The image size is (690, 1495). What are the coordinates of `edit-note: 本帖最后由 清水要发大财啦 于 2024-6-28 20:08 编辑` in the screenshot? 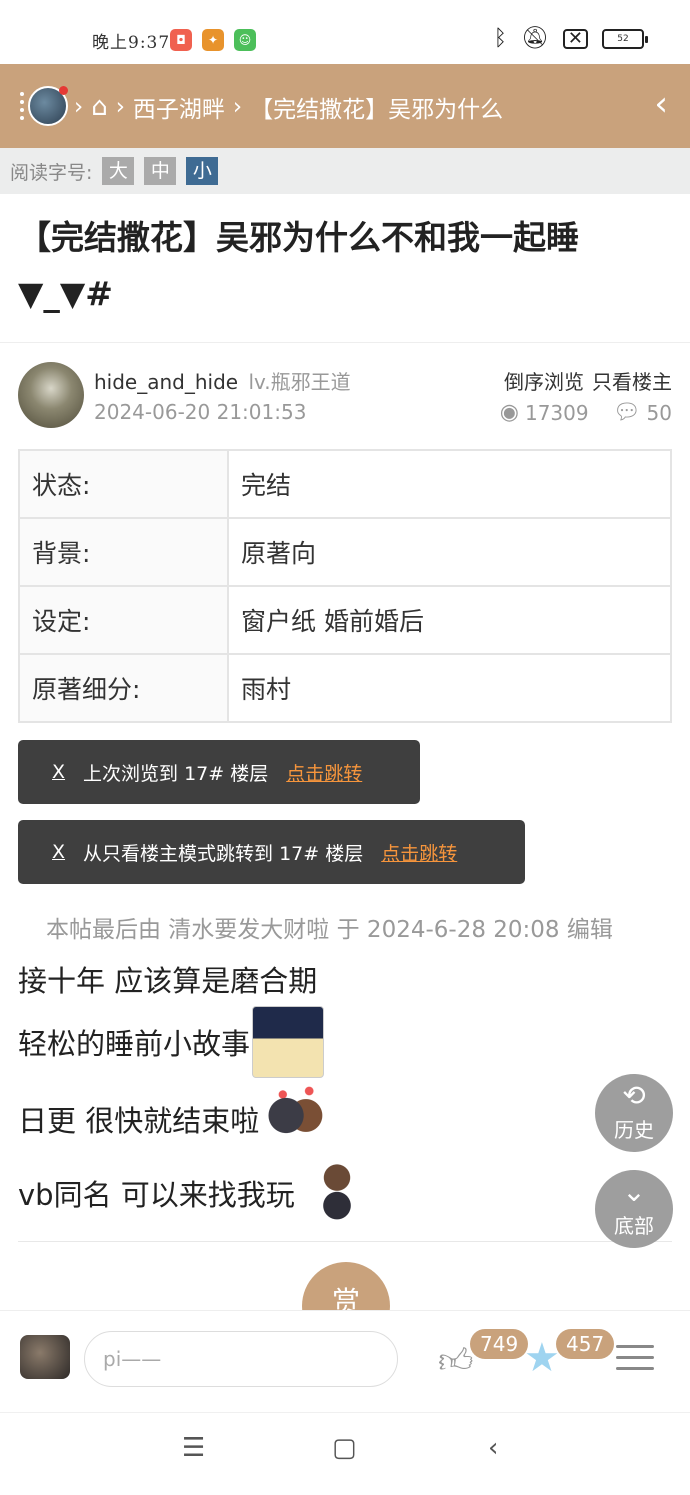 It's located at (329, 930).